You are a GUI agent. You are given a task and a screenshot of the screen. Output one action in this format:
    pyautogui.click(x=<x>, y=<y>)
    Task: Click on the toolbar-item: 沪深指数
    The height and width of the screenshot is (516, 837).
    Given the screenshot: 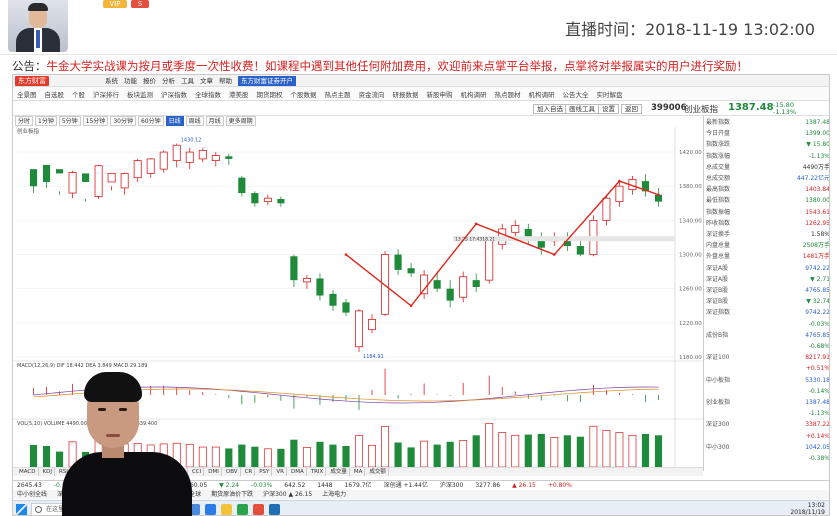 What is the action you would take?
    pyautogui.click(x=174, y=94)
    